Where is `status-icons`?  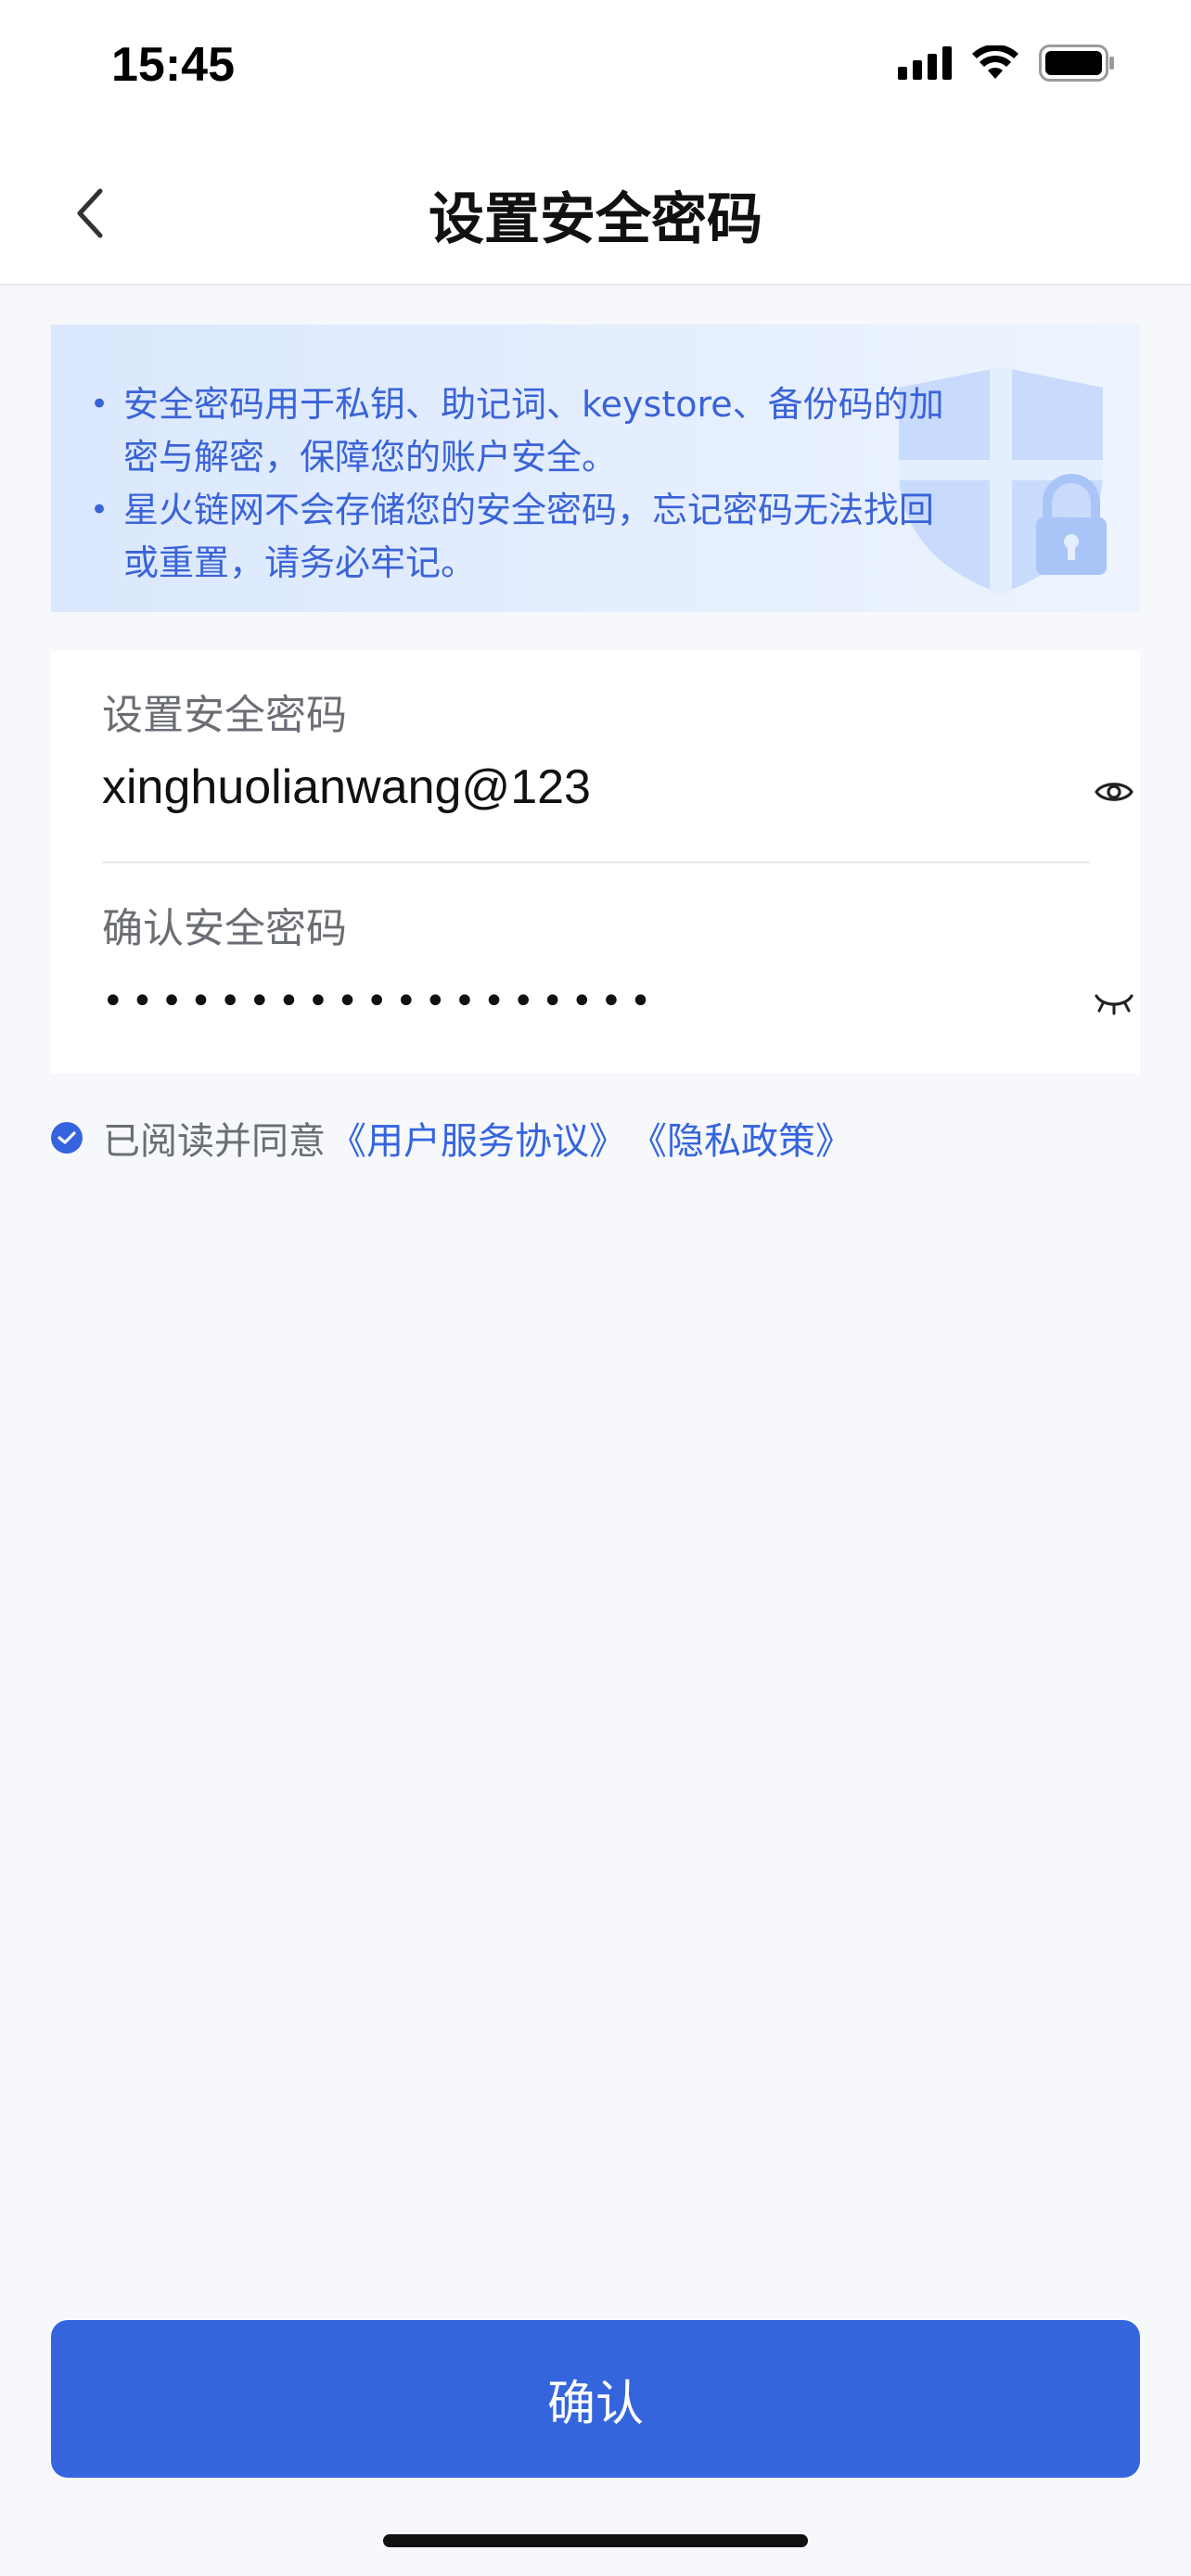 status-icons is located at coordinates (1007, 64).